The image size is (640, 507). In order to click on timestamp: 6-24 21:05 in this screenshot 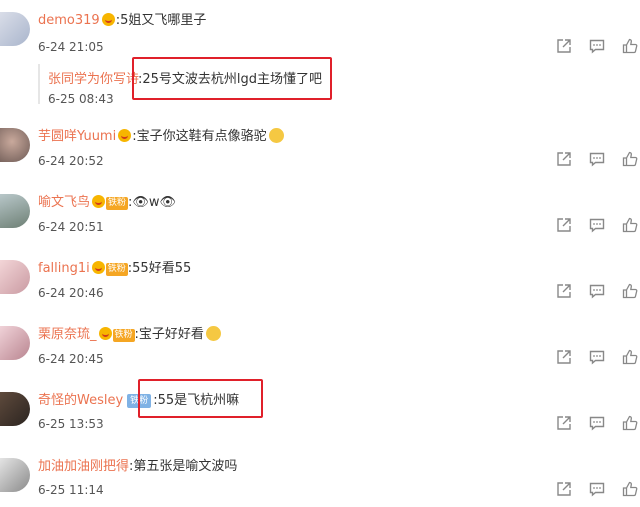, I will do `click(71, 47)`.